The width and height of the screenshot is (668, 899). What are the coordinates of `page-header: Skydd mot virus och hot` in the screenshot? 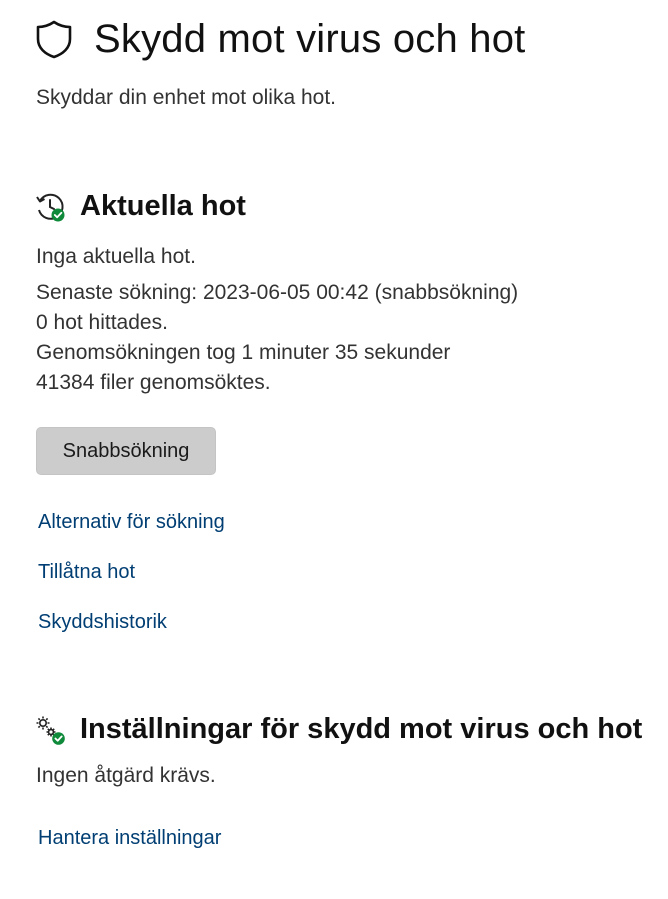 It's located at (279, 39).